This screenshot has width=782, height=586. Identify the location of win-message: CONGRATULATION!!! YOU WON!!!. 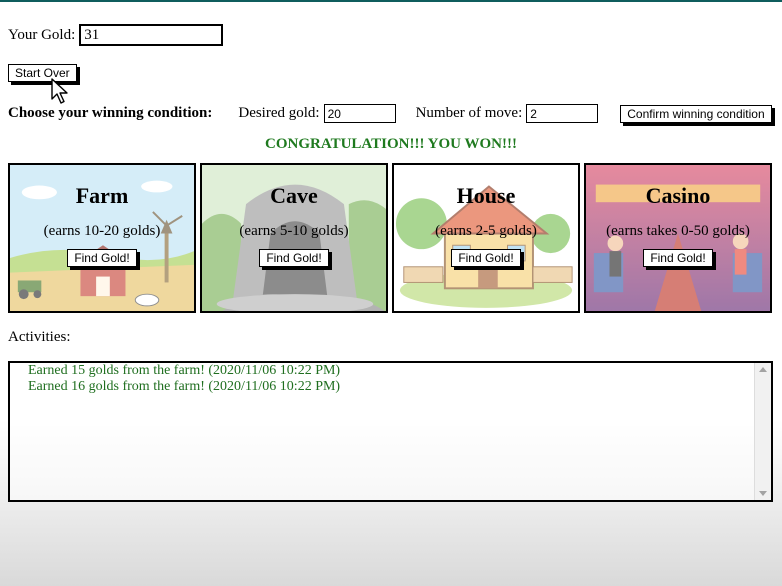
(391, 144).